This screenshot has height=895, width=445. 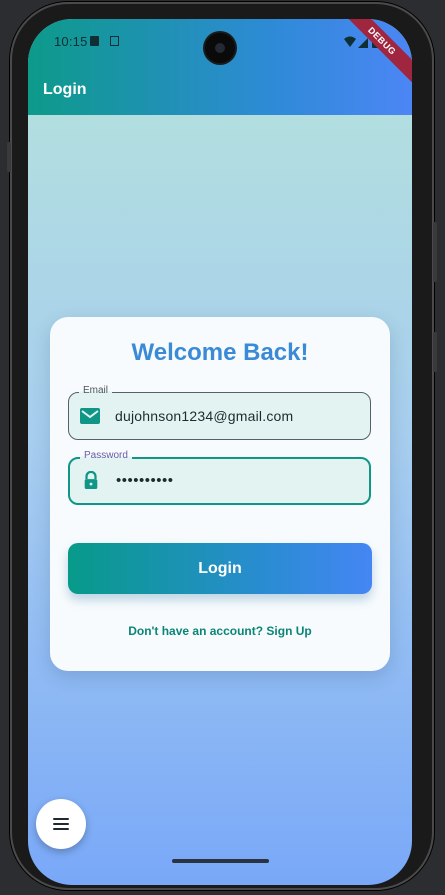 What do you see at coordinates (220, 861) in the screenshot?
I see `home-indicator` at bounding box center [220, 861].